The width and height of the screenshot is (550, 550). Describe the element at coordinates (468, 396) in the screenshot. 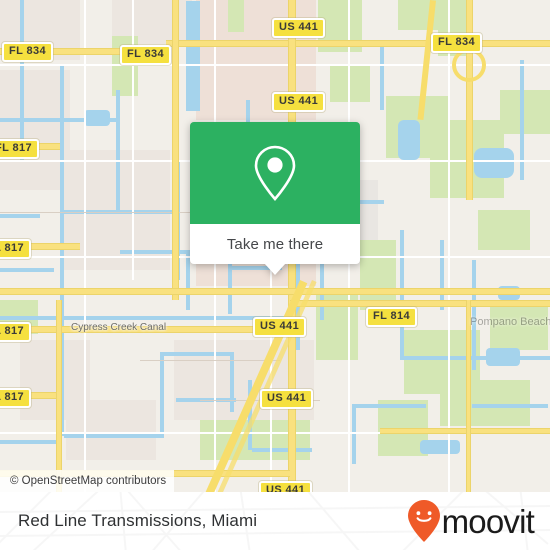

I see `road-primary-right` at that location.